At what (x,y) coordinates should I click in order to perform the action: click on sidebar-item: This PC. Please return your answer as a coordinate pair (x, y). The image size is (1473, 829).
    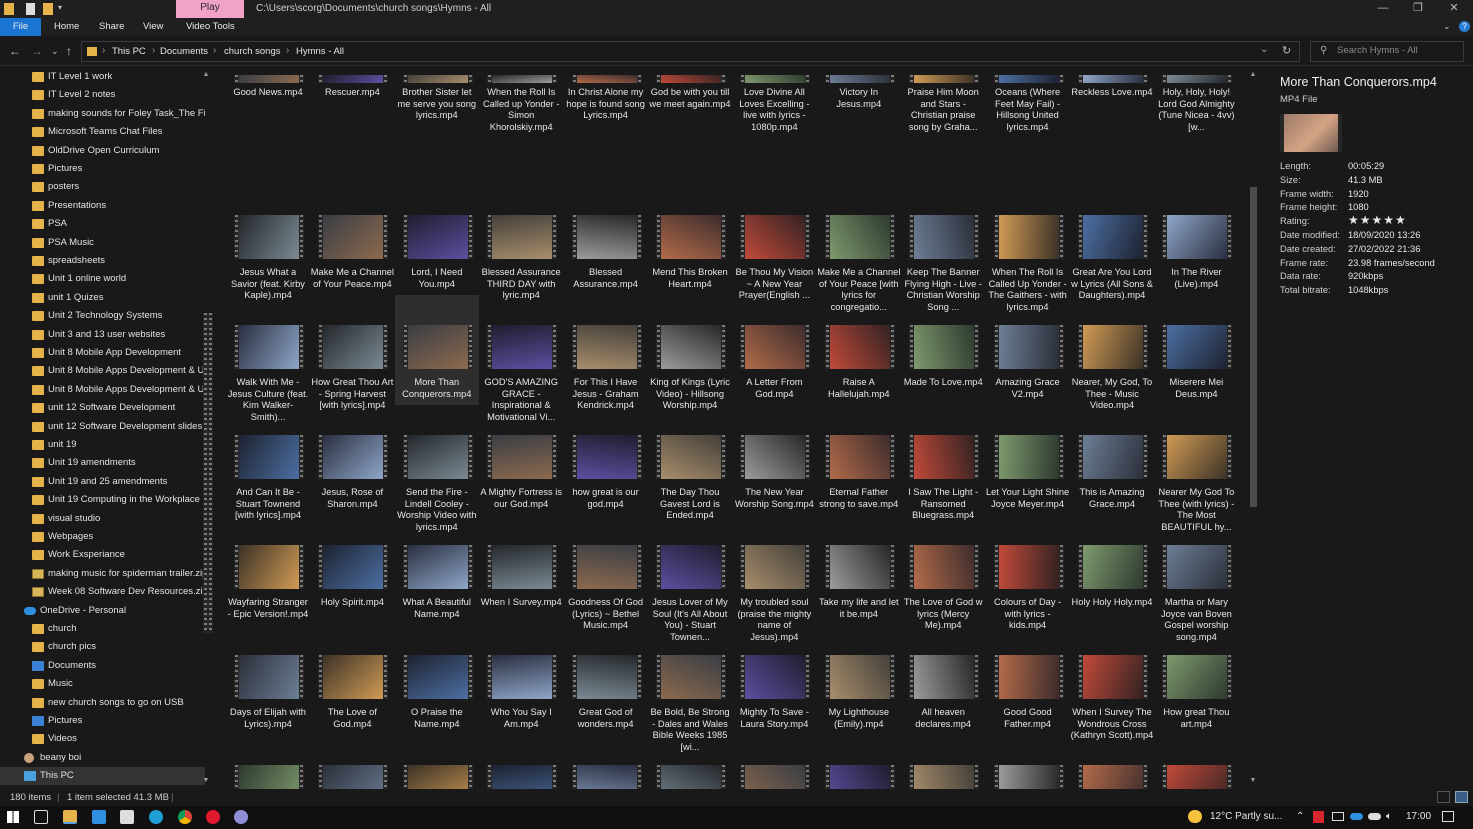
    Looking at the image, I should click on (102, 776).